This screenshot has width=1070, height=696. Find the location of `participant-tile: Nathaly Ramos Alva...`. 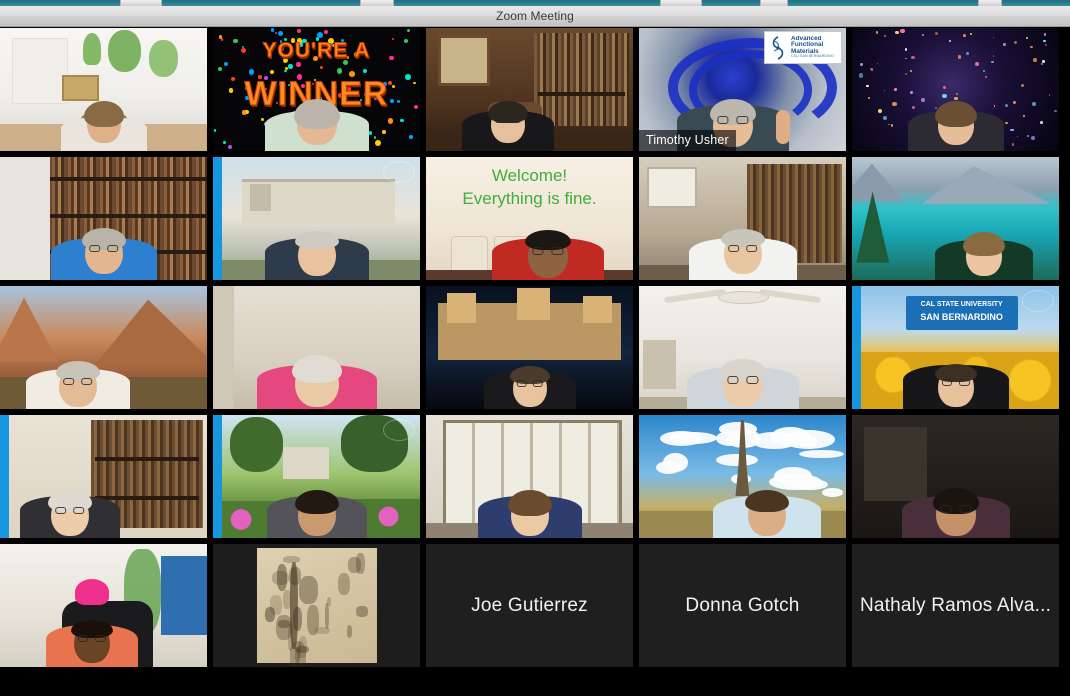

participant-tile: Nathaly Ramos Alva... is located at coordinates (955, 605).